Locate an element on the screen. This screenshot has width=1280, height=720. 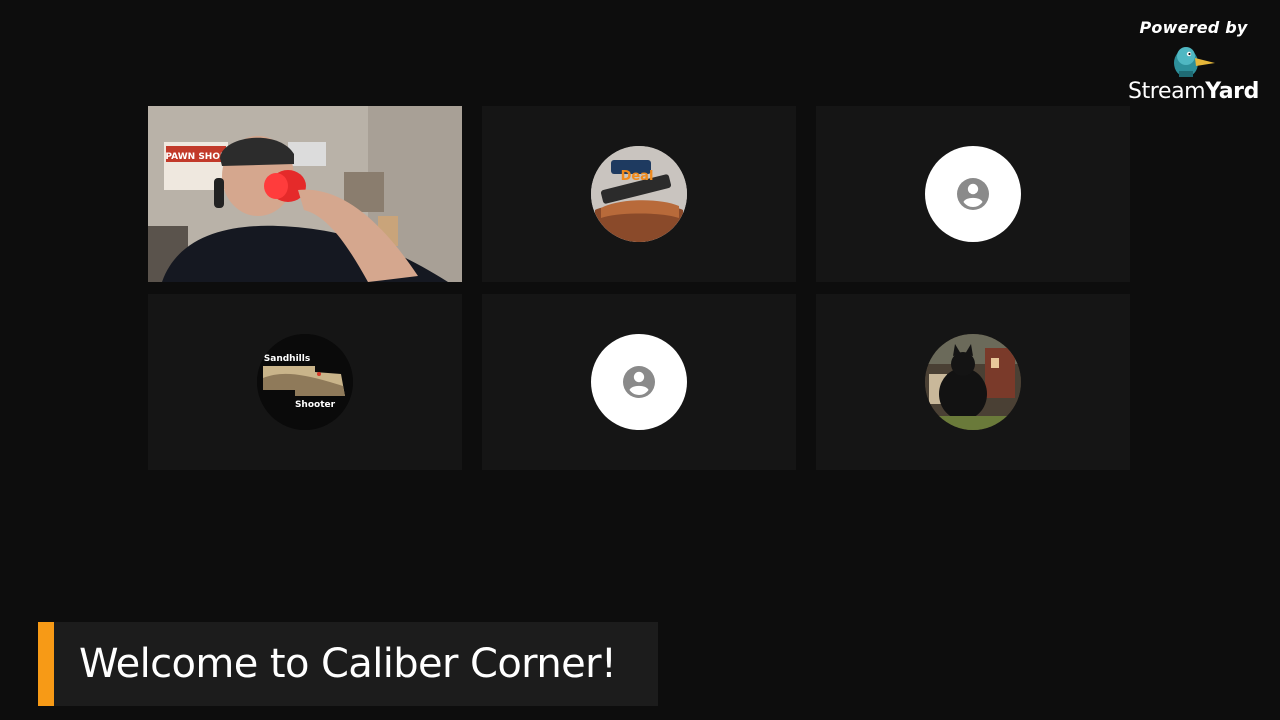
webcam-video: PAWN SHOP is located at coordinates (305, 194).